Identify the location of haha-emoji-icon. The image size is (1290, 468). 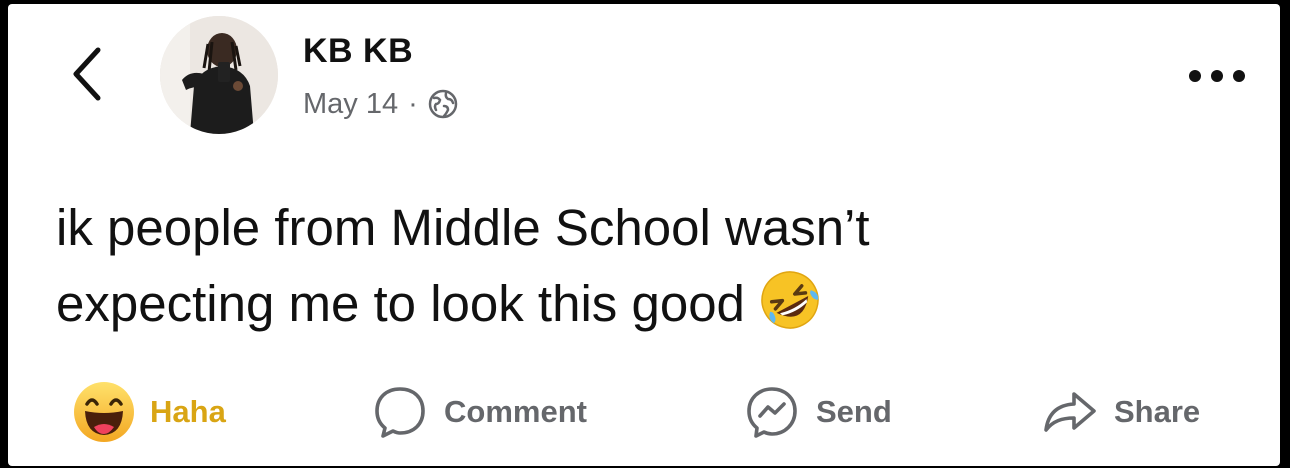
(104, 412).